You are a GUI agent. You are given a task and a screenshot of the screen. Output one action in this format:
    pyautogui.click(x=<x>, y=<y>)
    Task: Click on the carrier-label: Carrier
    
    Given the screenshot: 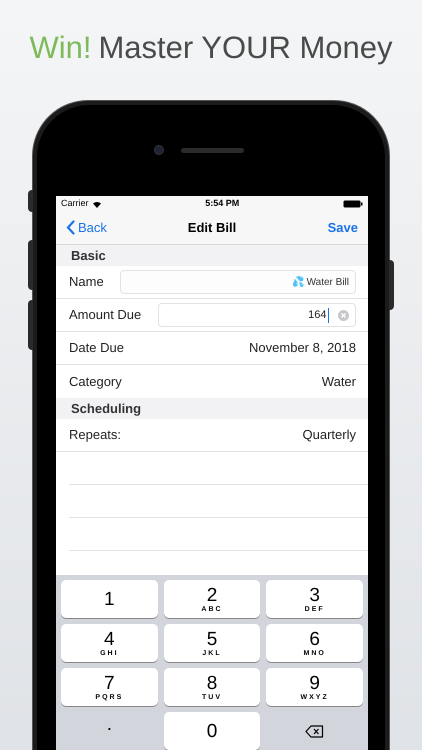 What is the action you would take?
    pyautogui.click(x=75, y=203)
    